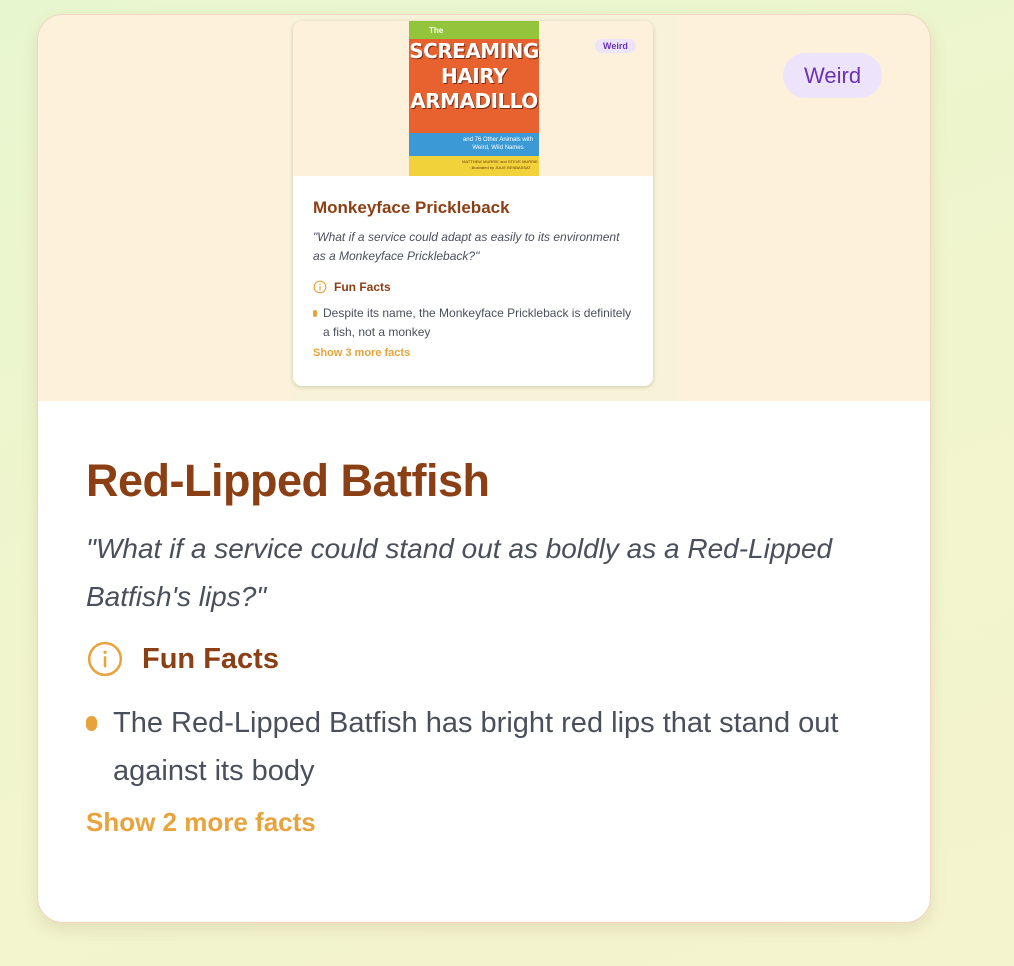  Describe the element at coordinates (833, 75) in the screenshot. I see `category-badge: Weird` at that location.